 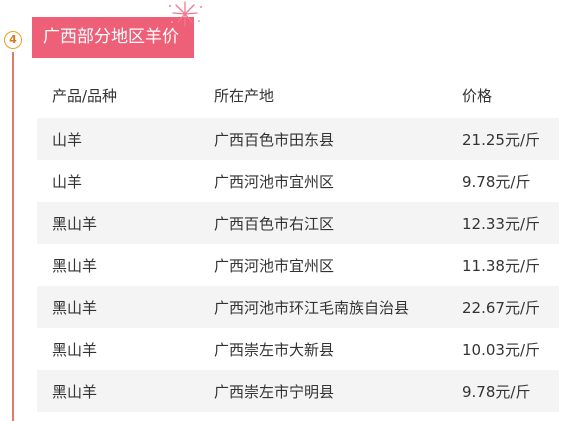 I want to click on cell-price: 21.25元/斤, so click(x=503, y=139).